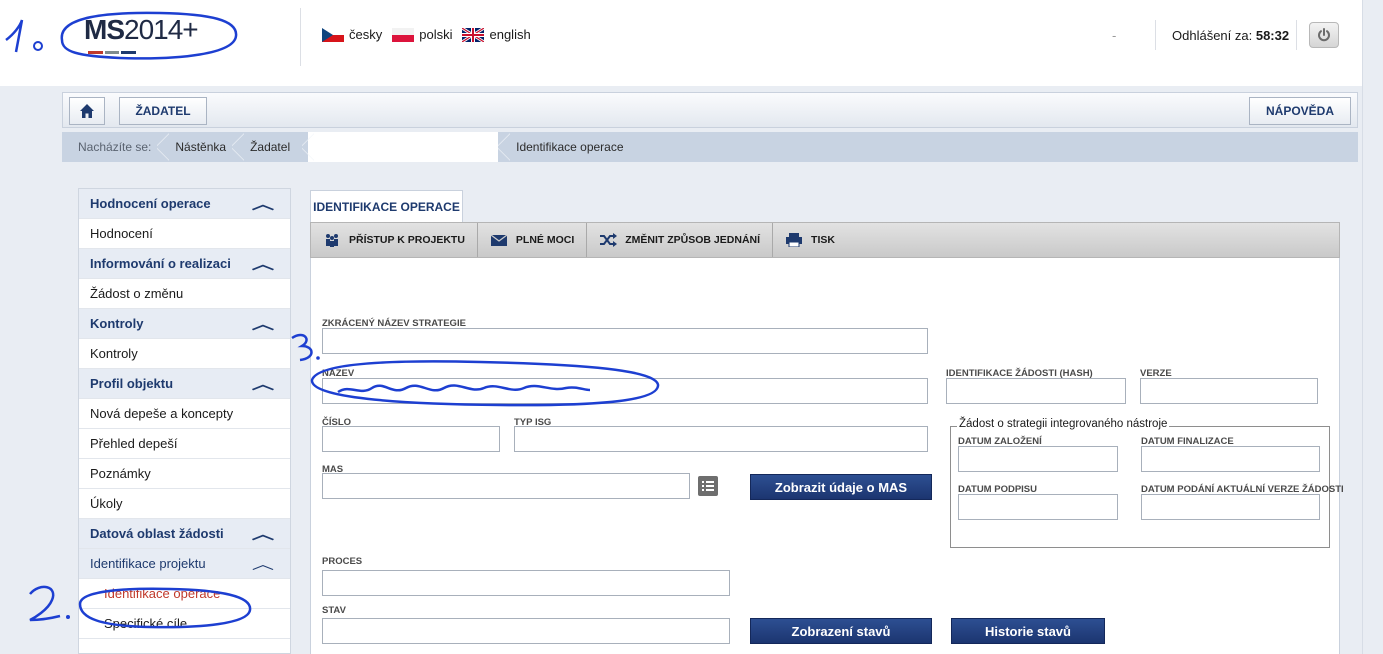 This screenshot has width=1383, height=654. What do you see at coordinates (184, 414) in the screenshot?
I see `sidebar-item-nova-depese: Nová depeše a koncepty` at bounding box center [184, 414].